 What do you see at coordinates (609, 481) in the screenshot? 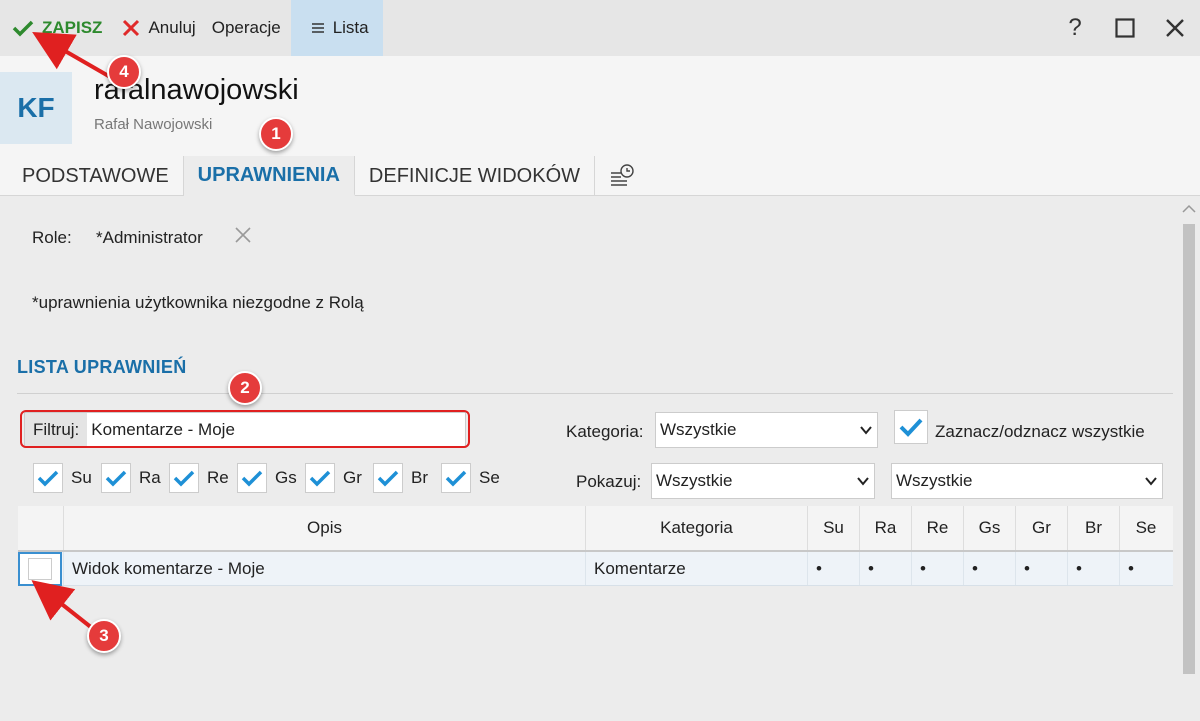
I see `show-label: Pokazuj:` at bounding box center [609, 481].